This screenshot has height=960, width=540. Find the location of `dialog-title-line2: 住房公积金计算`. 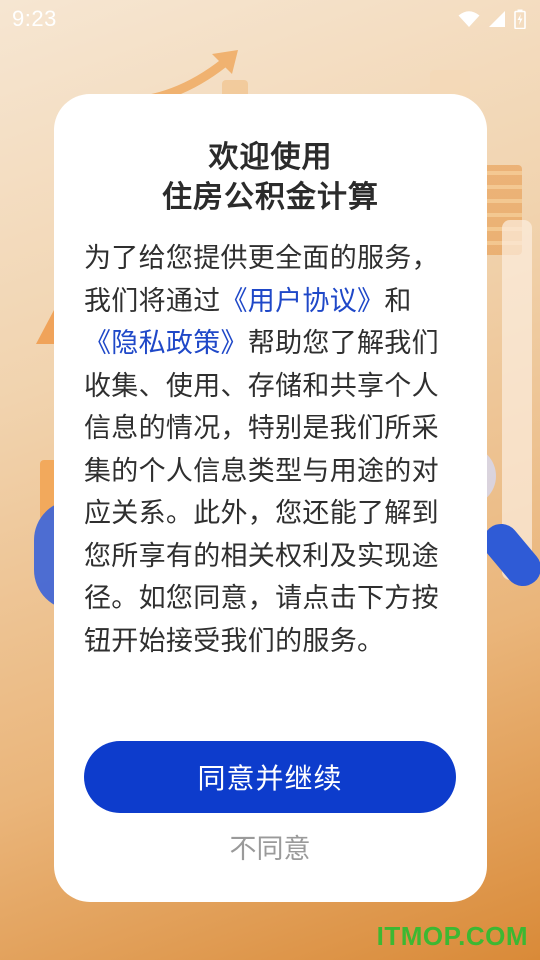

dialog-title-line2: 住房公积金计算 is located at coordinates (270, 197).